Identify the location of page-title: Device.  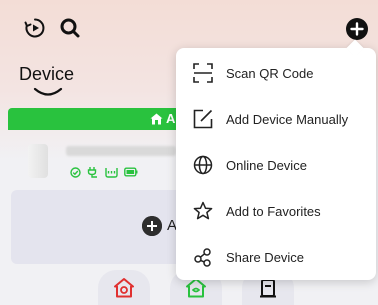
(47, 74).